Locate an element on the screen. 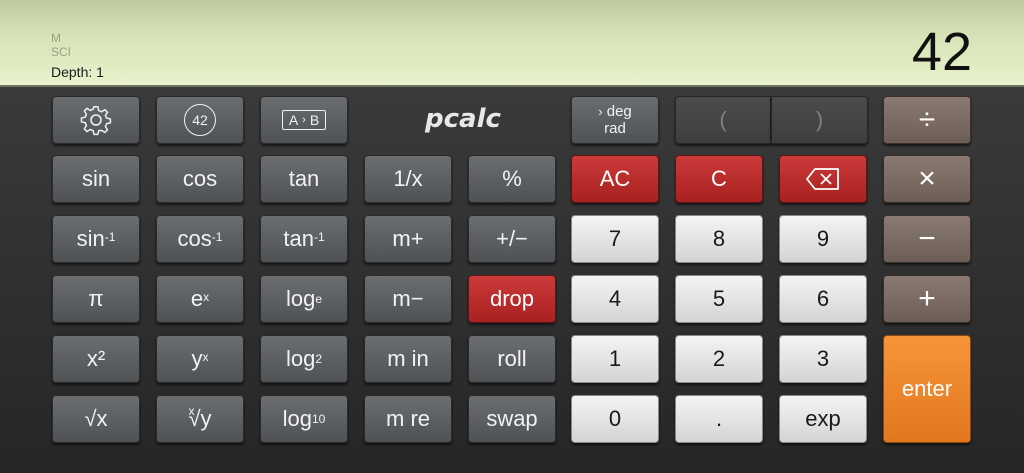  open-paren-button: ( is located at coordinates (723, 120).